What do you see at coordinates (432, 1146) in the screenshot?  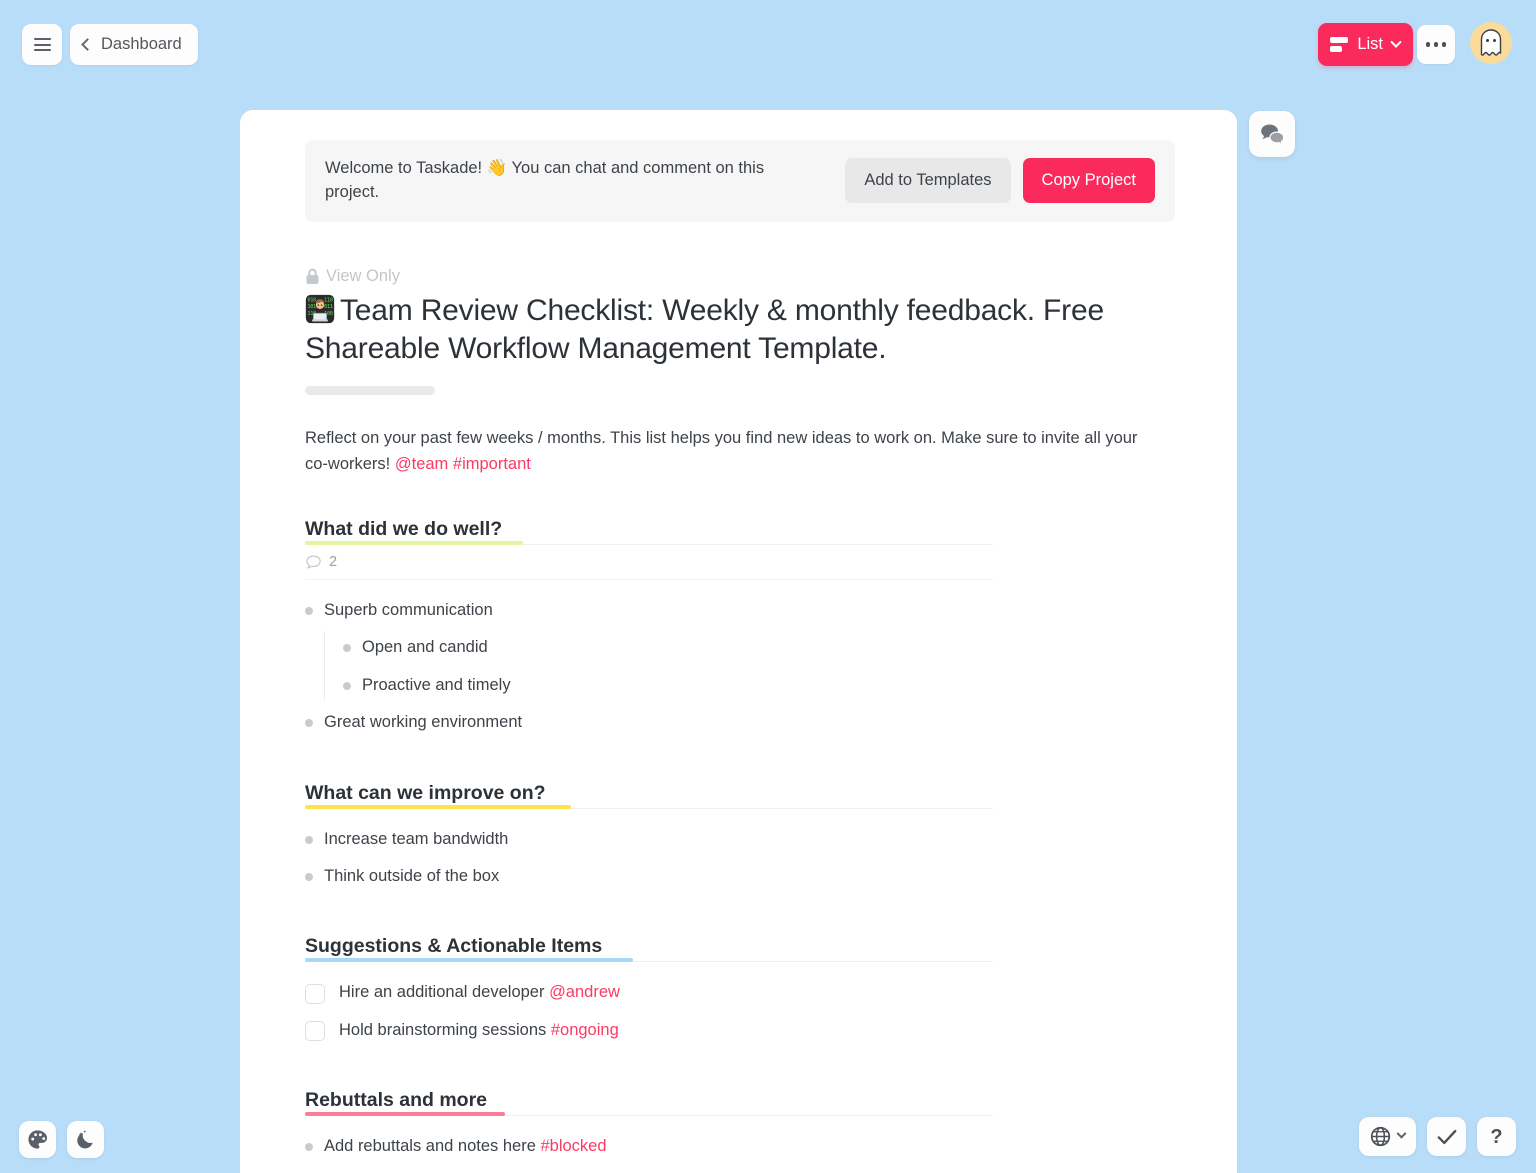 I see `list-item-label: Add rebuttals and notes here` at bounding box center [432, 1146].